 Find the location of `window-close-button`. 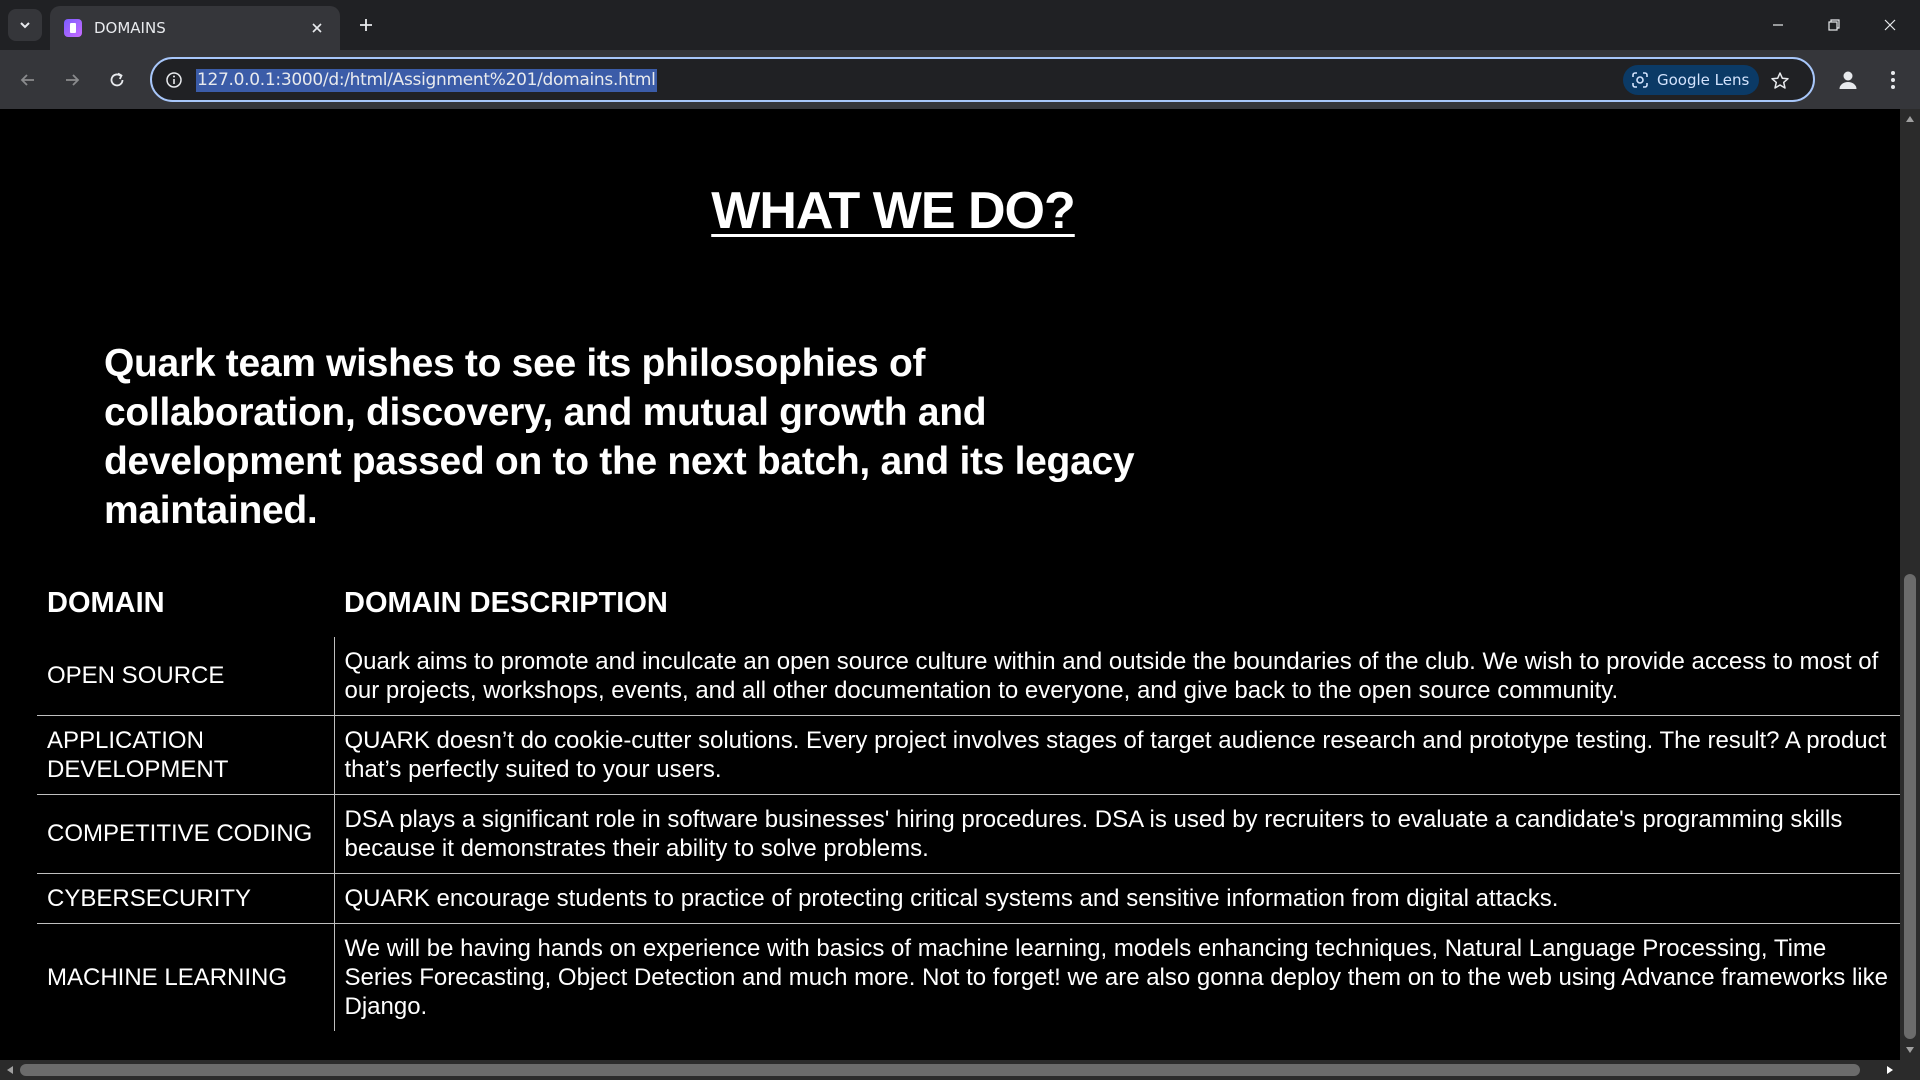

window-close-button is located at coordinates (1890, 25).